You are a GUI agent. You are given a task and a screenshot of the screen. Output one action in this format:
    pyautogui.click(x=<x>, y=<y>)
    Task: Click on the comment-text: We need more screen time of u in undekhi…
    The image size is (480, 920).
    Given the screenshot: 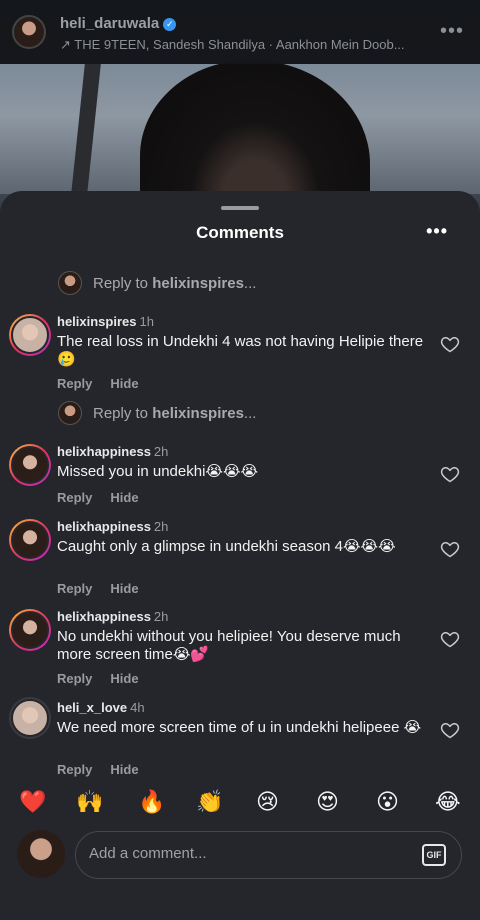 What is the action you would take?
    pyautogui.click(x=239, y=727)
    